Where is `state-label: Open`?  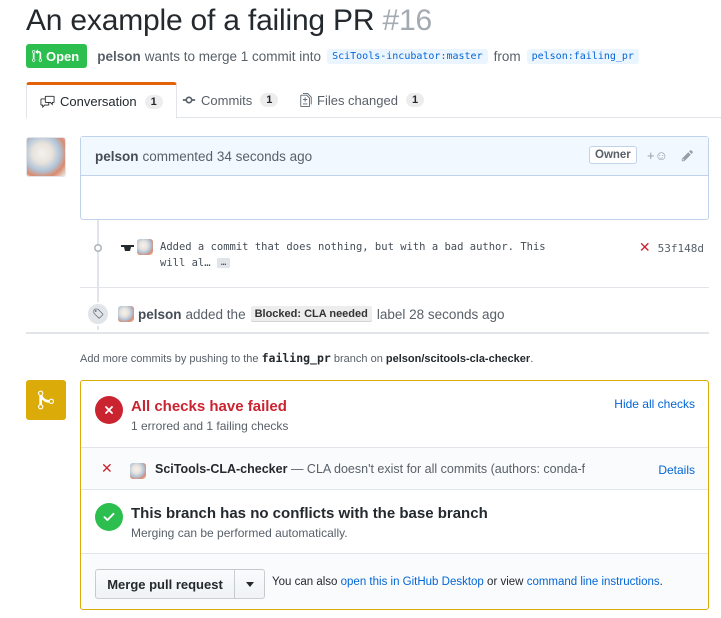
state-label: Open is located at coordinates (63, 56).